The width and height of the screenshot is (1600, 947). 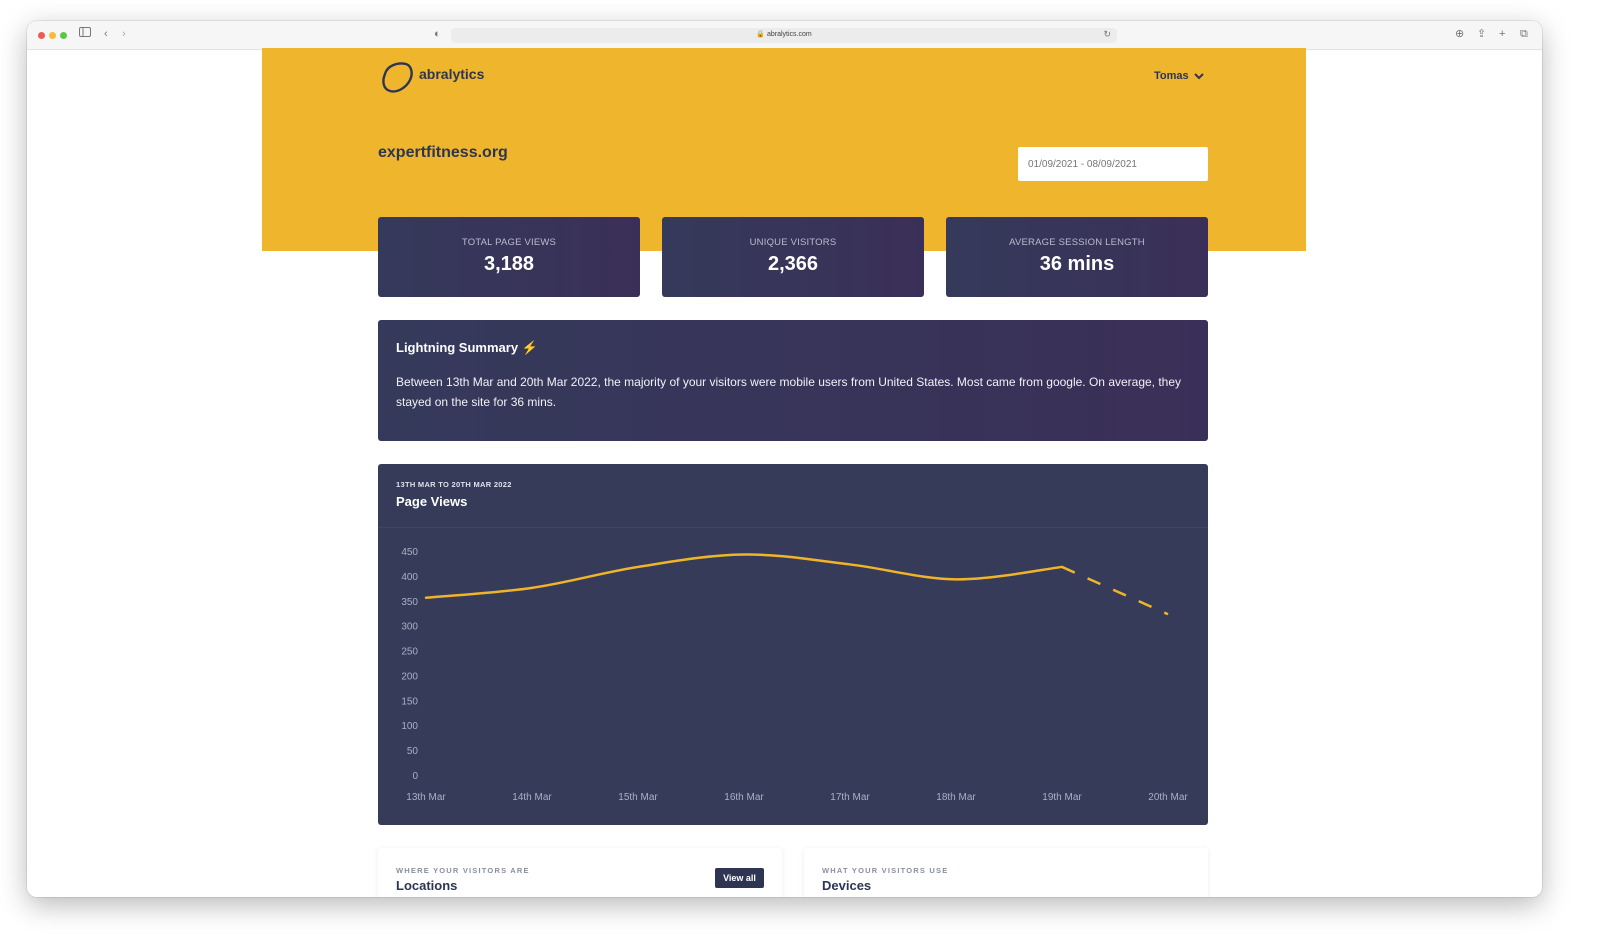 What do you see at coordinates (850, 797) in the screenshot?
I see `x-tick-label: 17th Mar` at bounding box center [850, 797].